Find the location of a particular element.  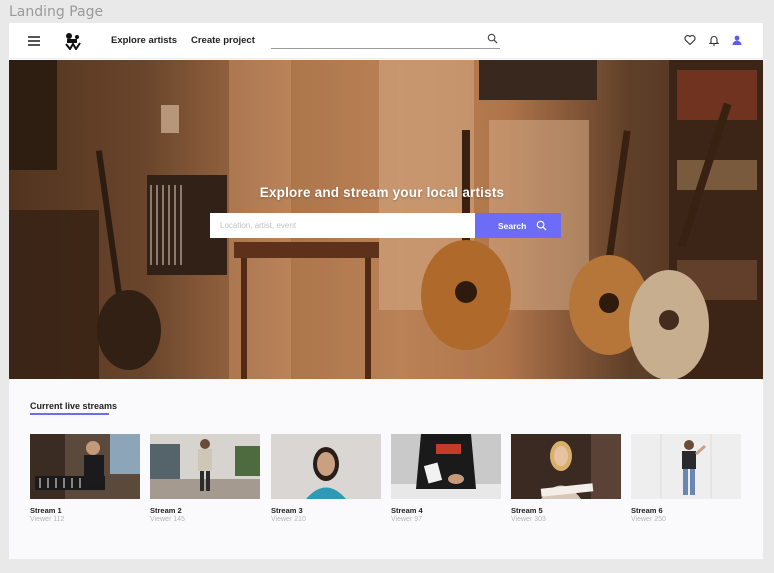

hamburger-icon is located at coordinates (34, 41).